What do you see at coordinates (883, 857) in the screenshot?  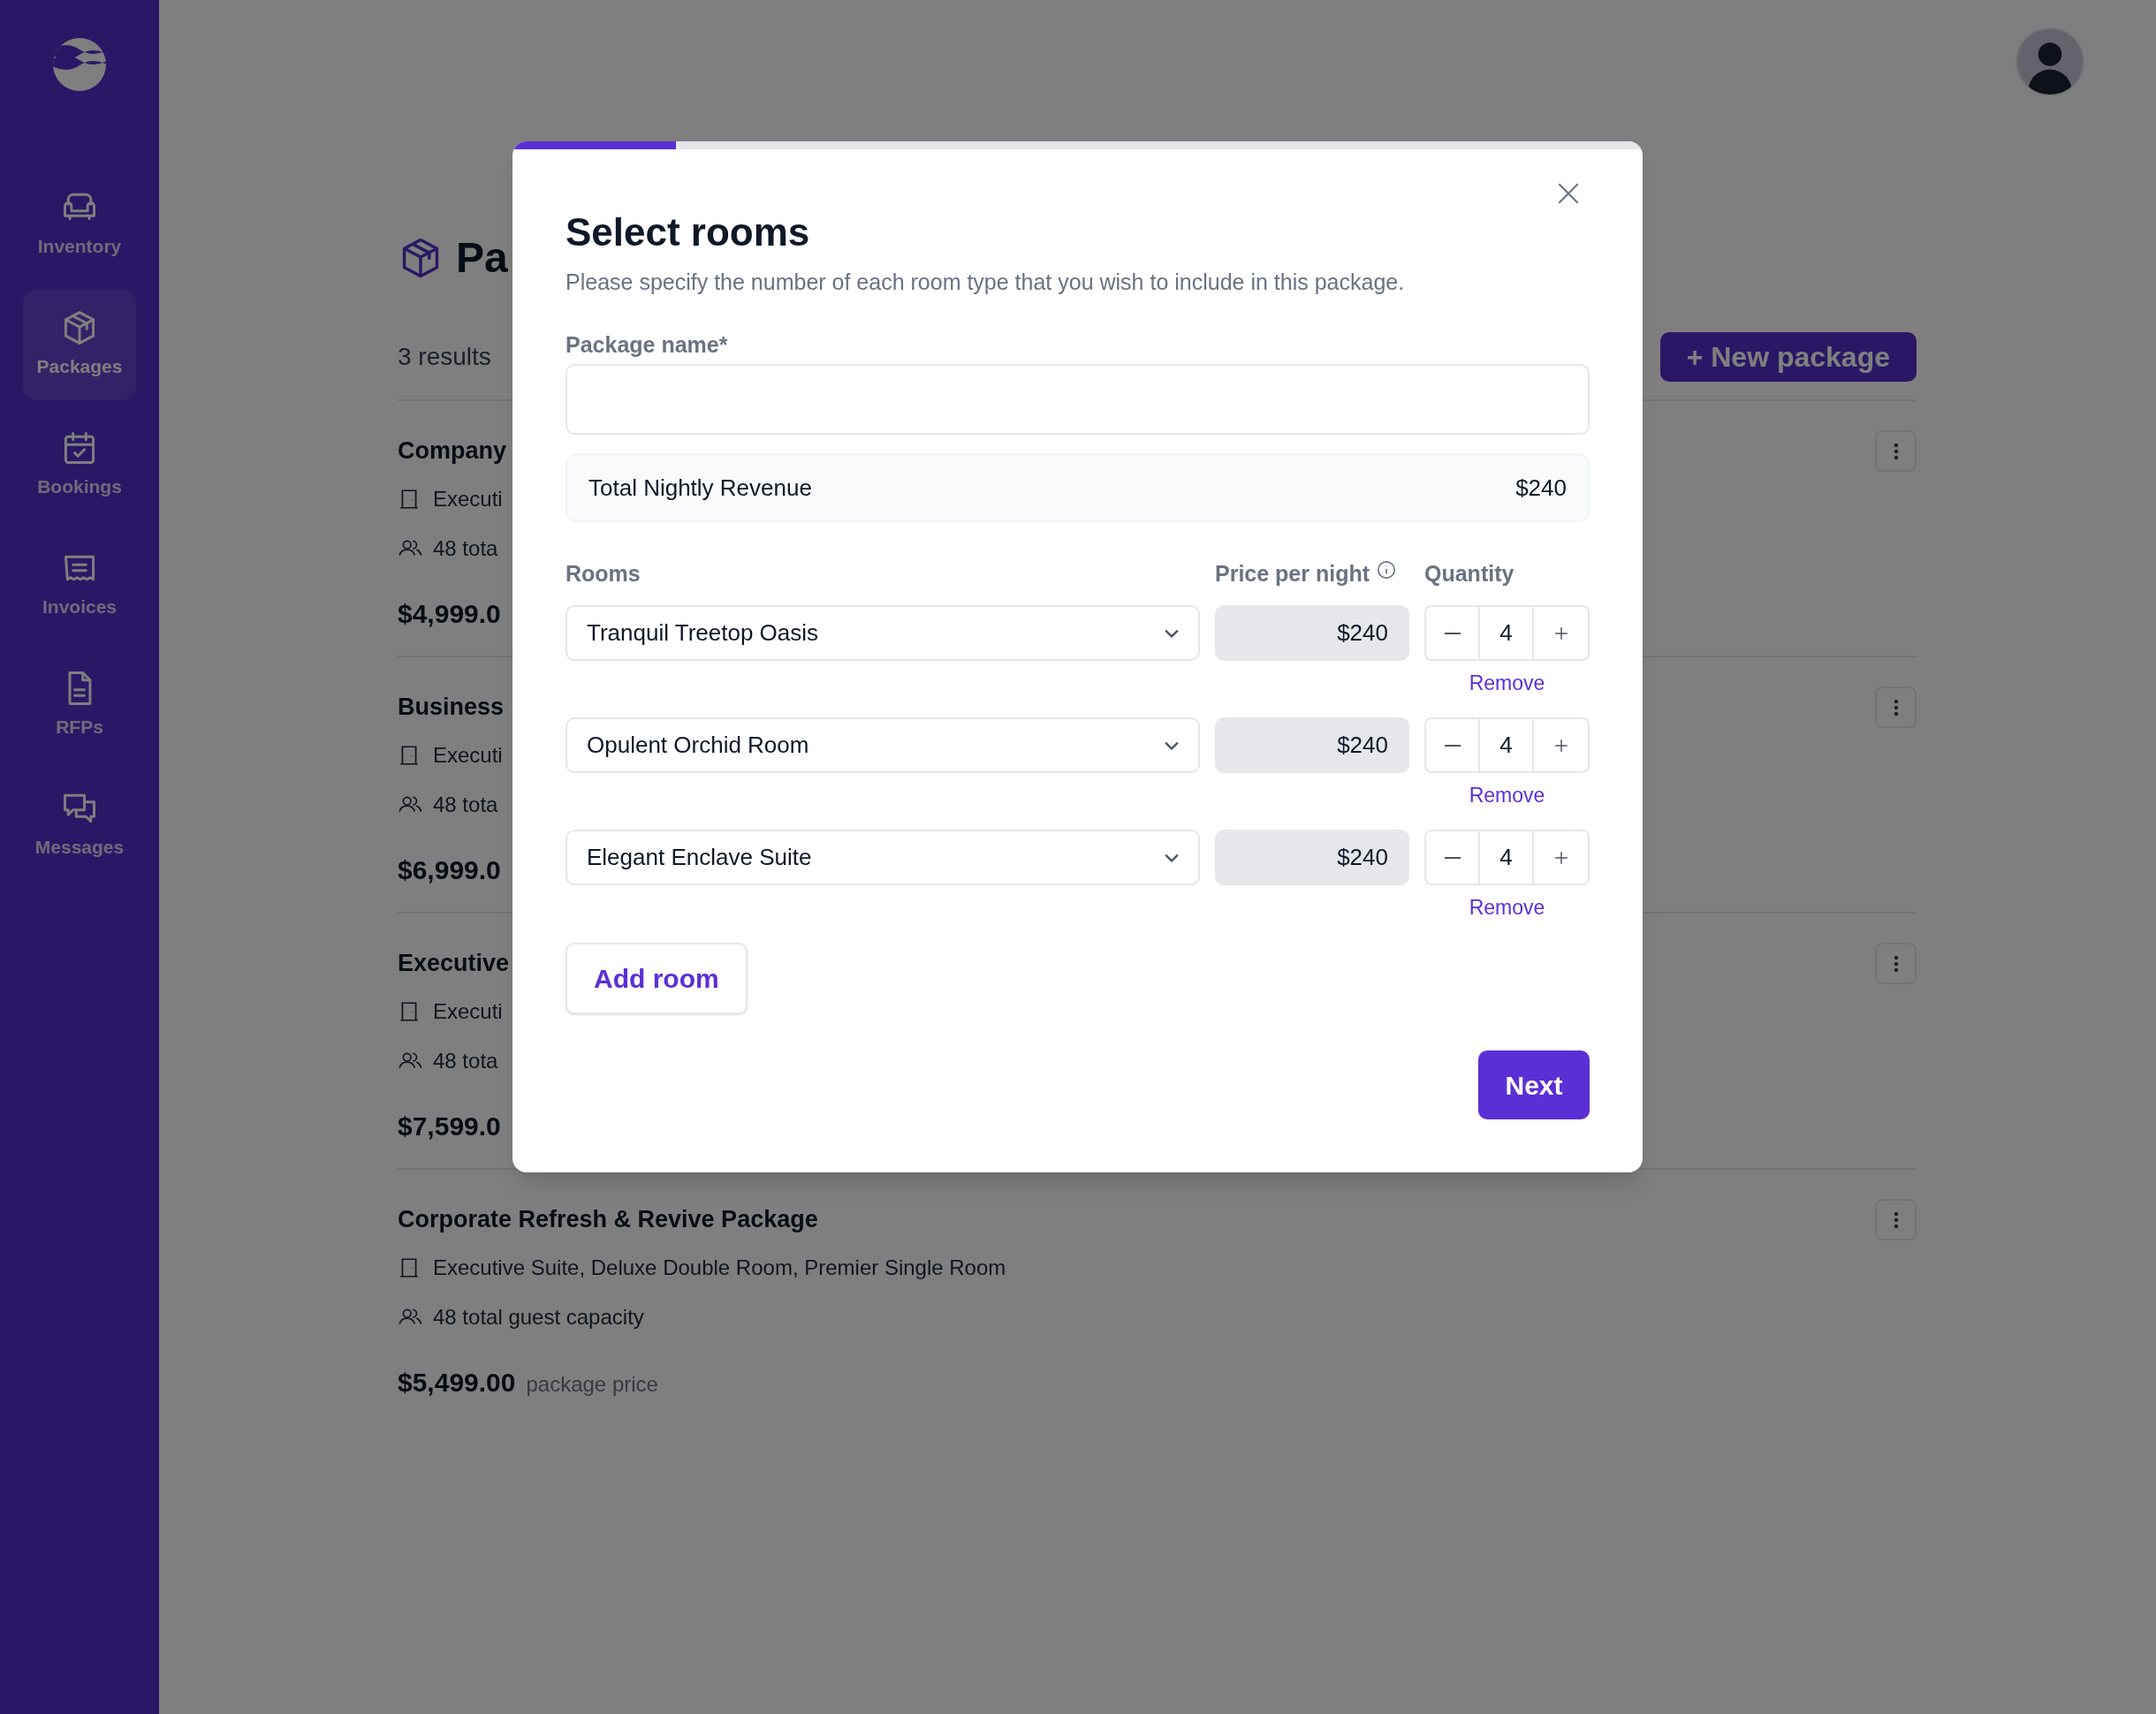 I see `room-select: Elegant Enclave Suite` at bounding box center [883, 857].